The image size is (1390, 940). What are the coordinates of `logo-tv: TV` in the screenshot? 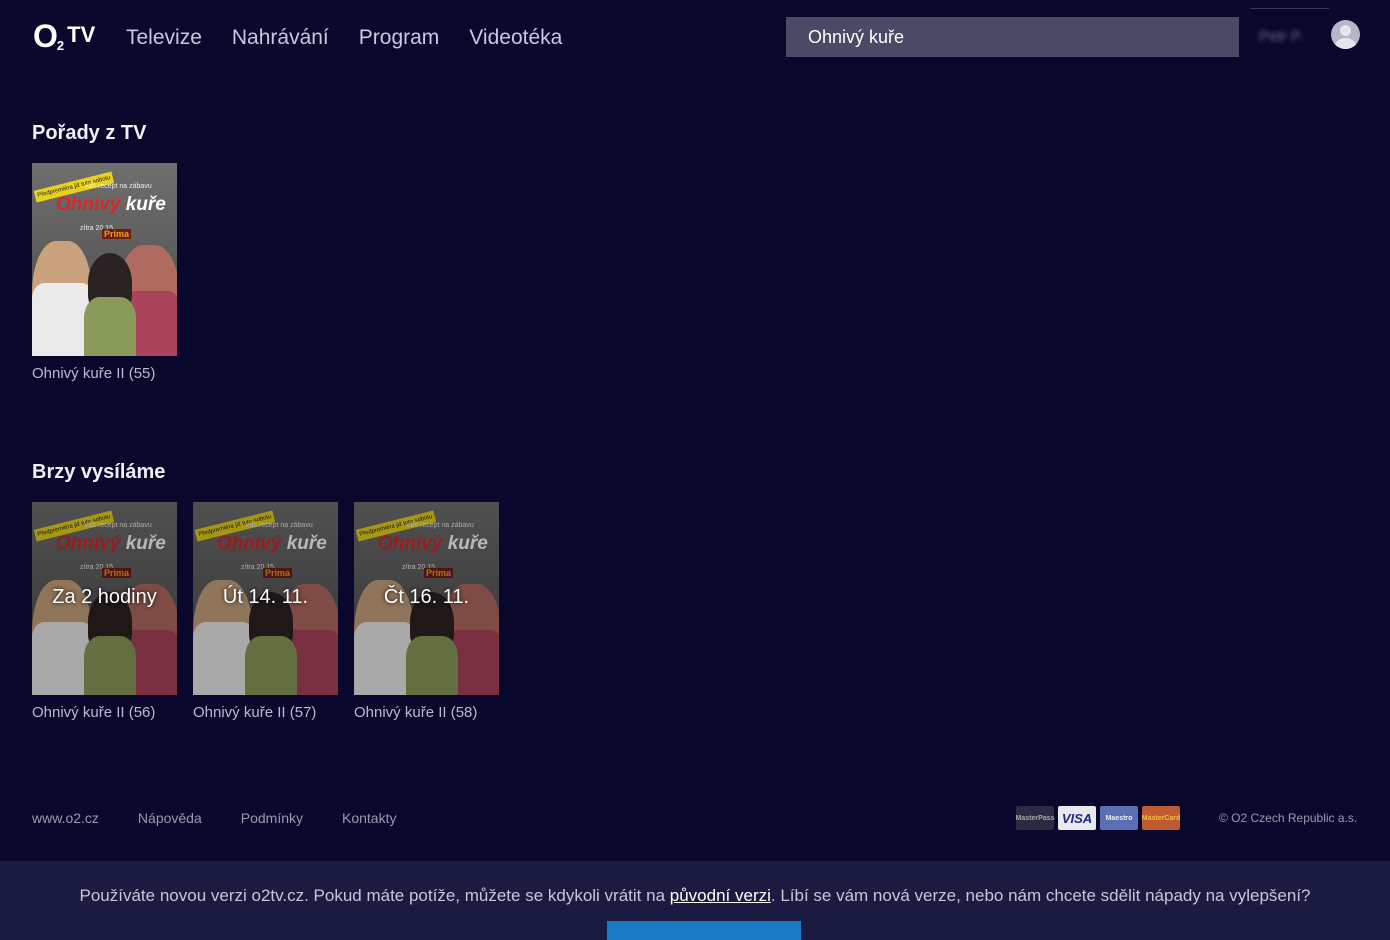 It's located at (81, 34).